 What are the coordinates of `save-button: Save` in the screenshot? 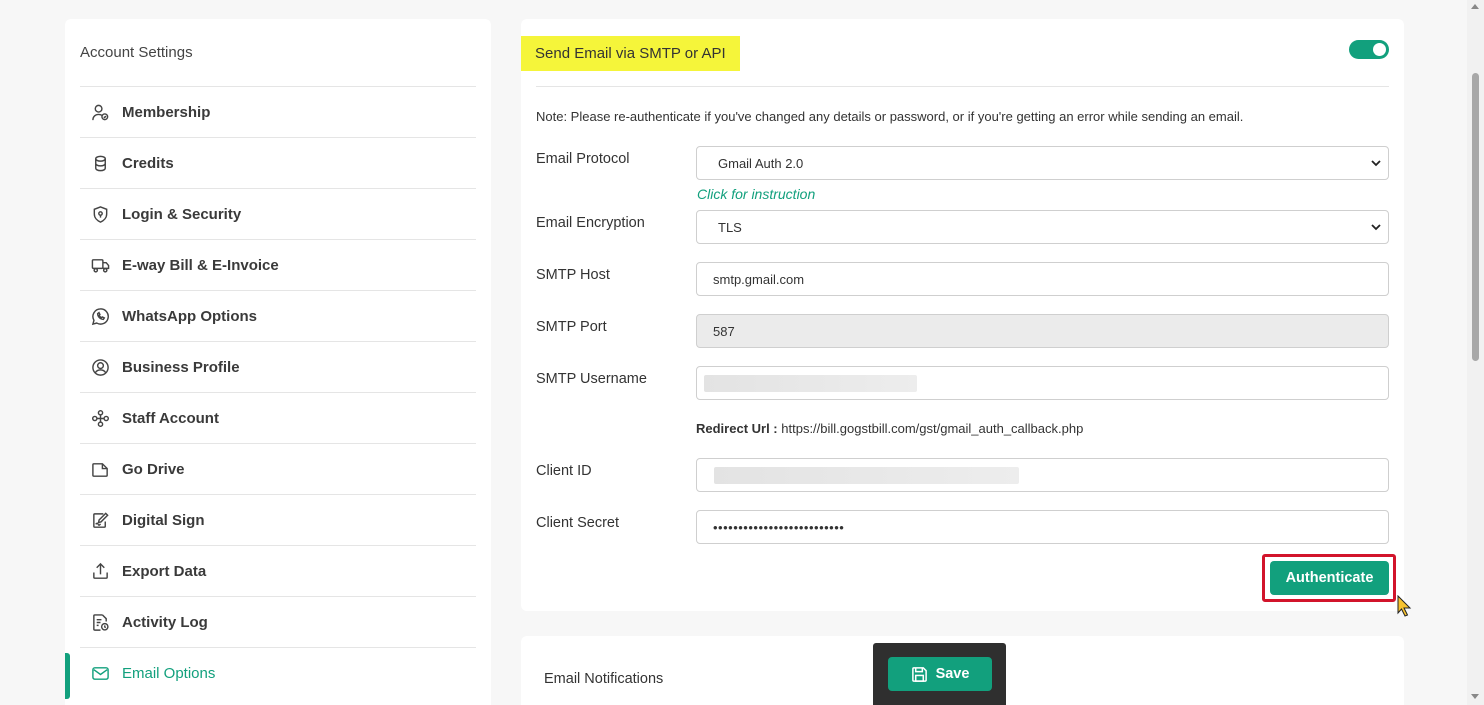 It's located at (940, 674).